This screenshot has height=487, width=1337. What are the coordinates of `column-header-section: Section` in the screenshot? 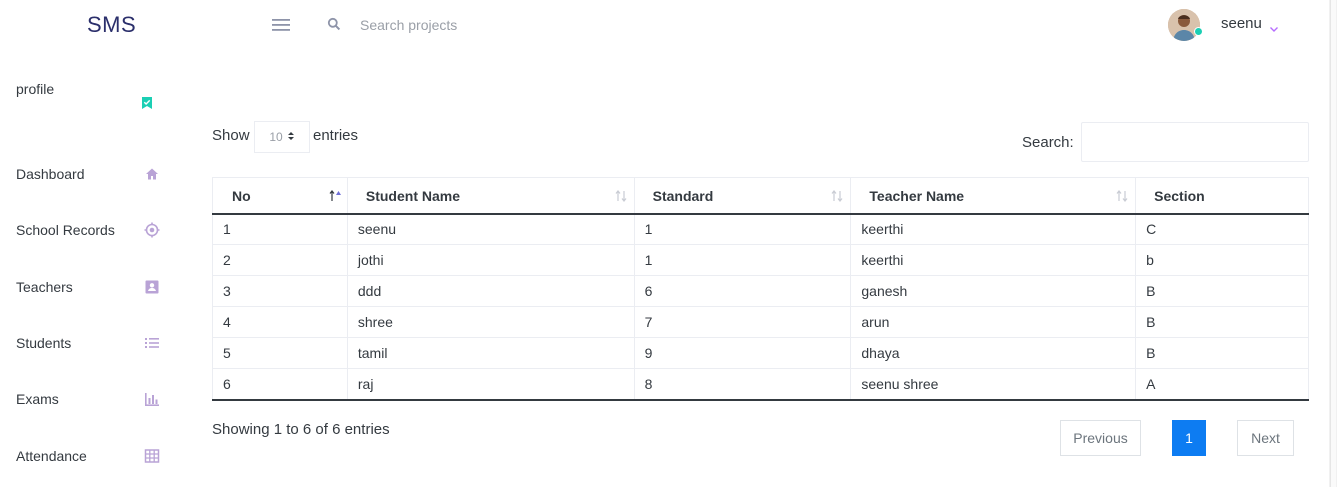 It's located at (1222, 196).